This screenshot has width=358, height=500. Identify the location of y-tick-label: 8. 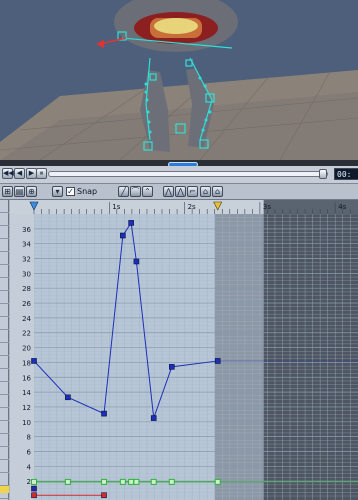
(29, 438).